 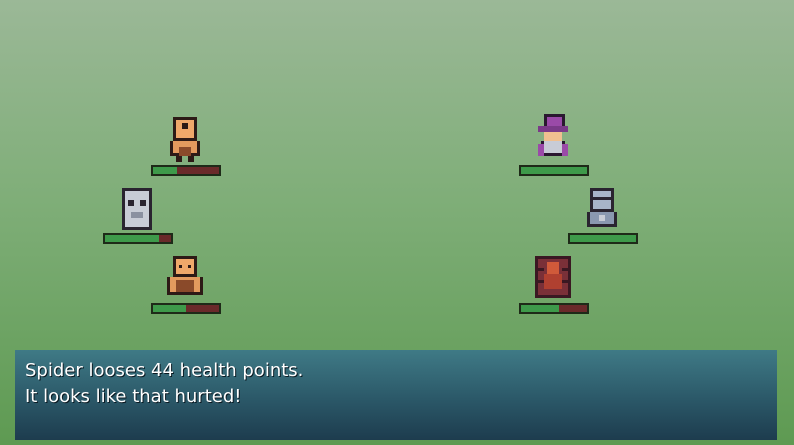 I want to click on ghost-icon, so click(x=137, y=209).